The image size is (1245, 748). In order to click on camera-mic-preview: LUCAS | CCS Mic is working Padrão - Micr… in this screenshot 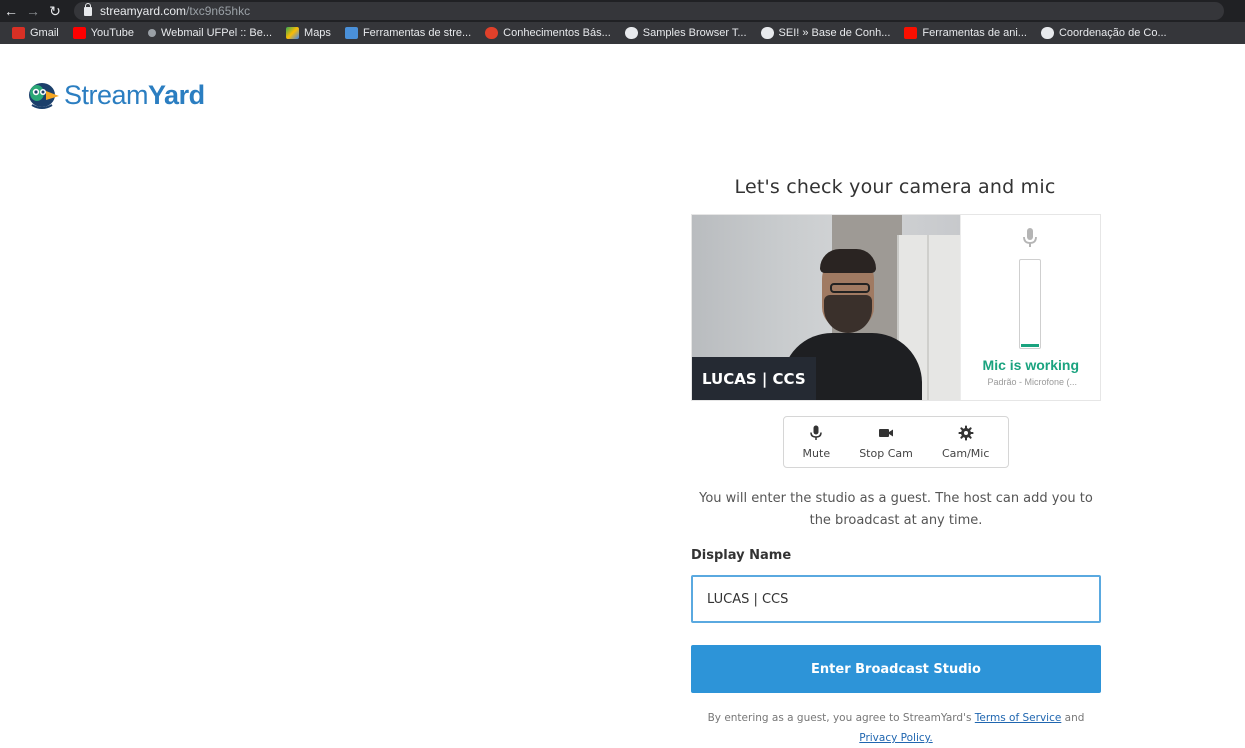, I will do `click(896, 307)`.